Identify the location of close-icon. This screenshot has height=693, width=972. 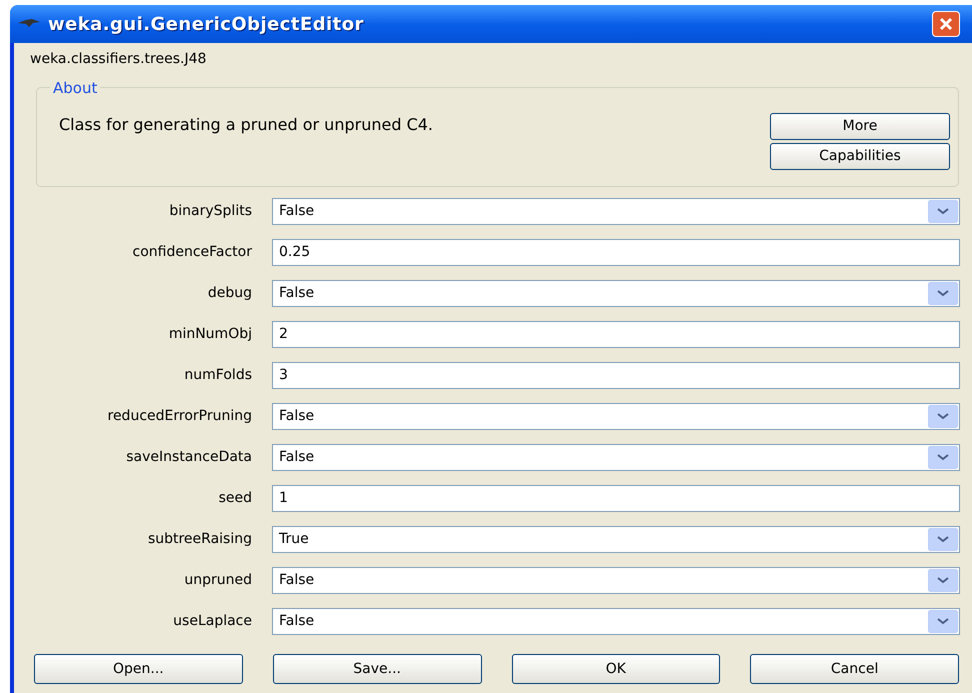
(946, 24).